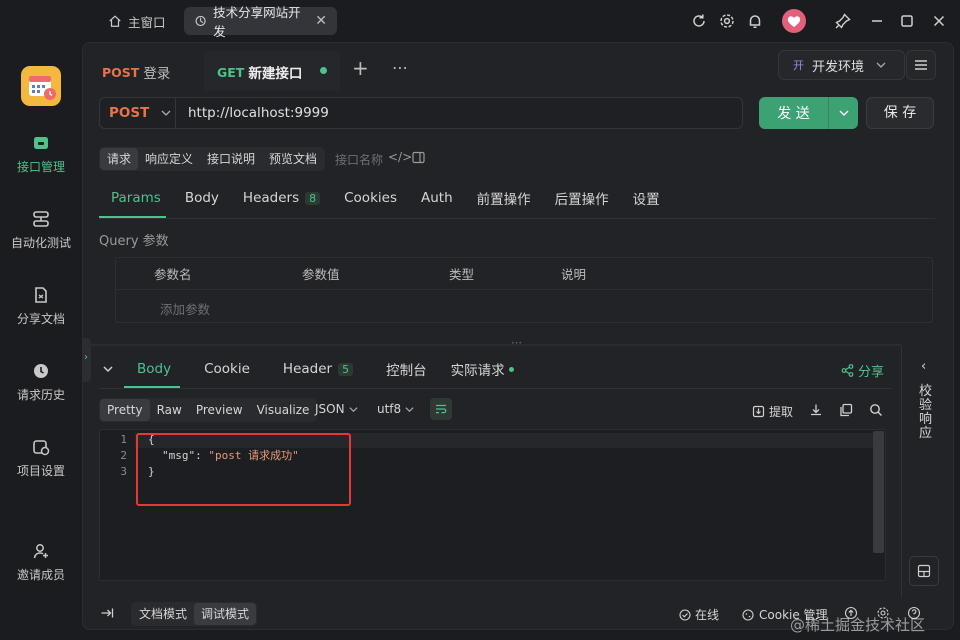  Describe the element at coordinates (321, 21) in the screenshot. I see `close-tab-icon: ✕` at that location.